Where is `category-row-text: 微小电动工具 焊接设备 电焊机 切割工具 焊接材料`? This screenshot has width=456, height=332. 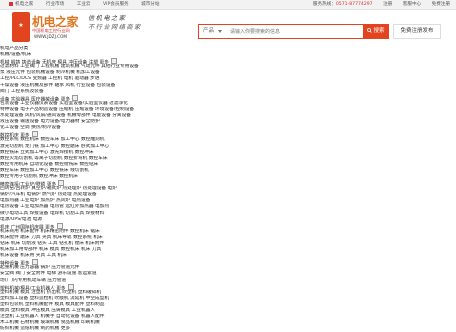
category-row-text: 微小电动工具 焊接设备 电焊机 切割工具 焊接材料 is located at coordinates (52, 213).